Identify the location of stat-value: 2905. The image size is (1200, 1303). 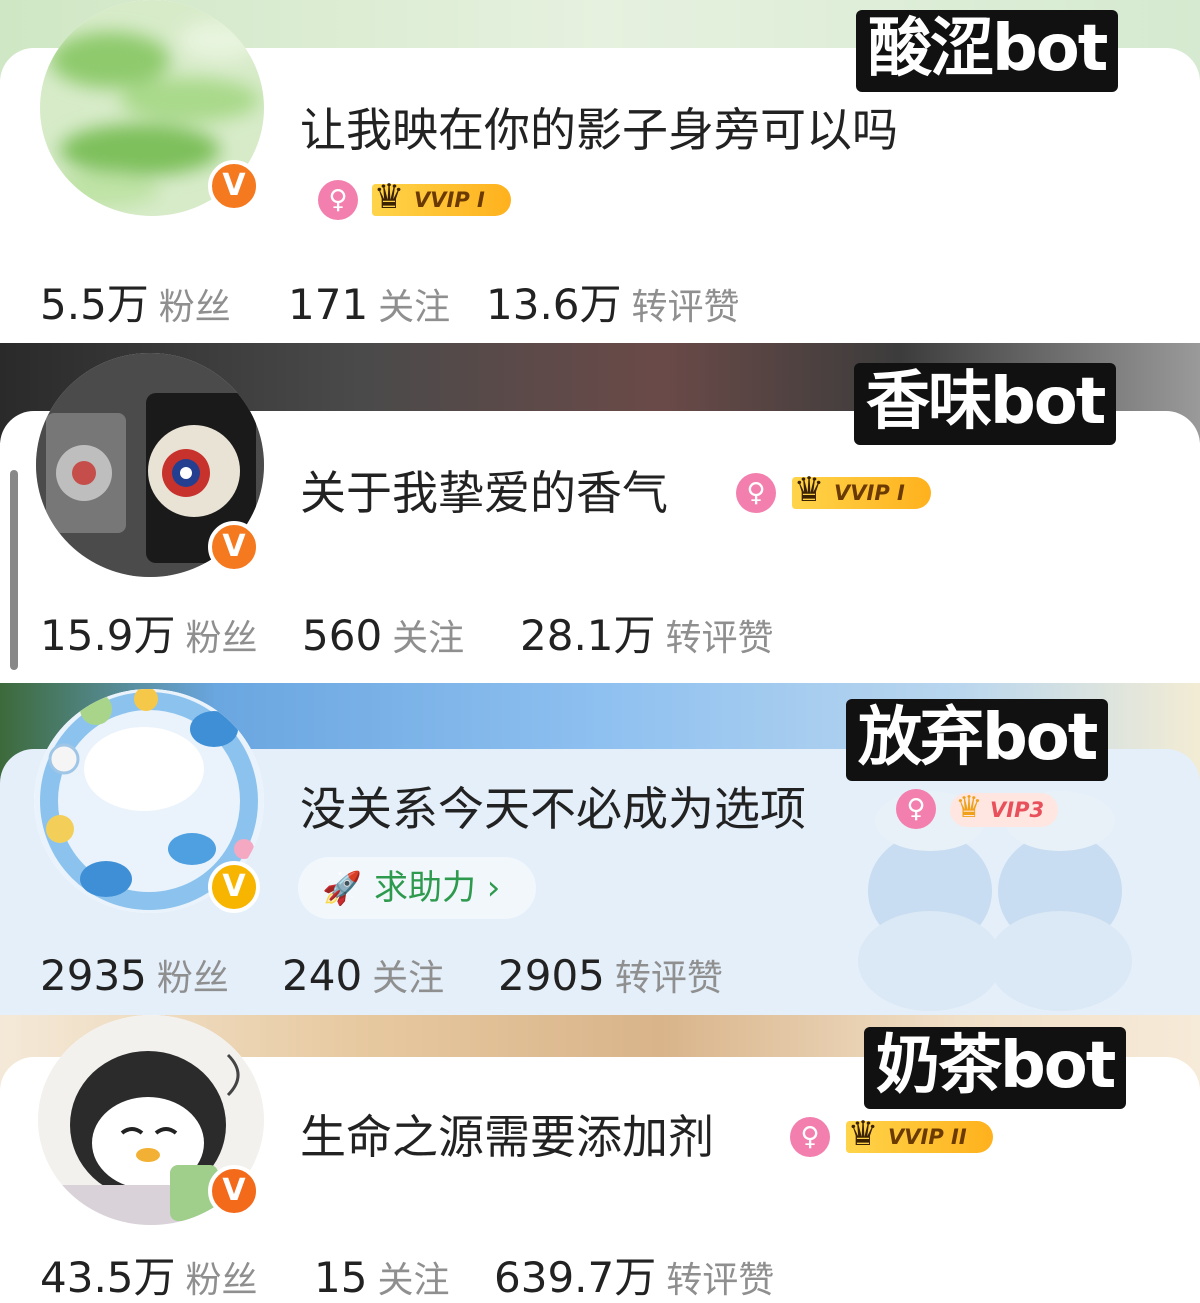
(551, 975).